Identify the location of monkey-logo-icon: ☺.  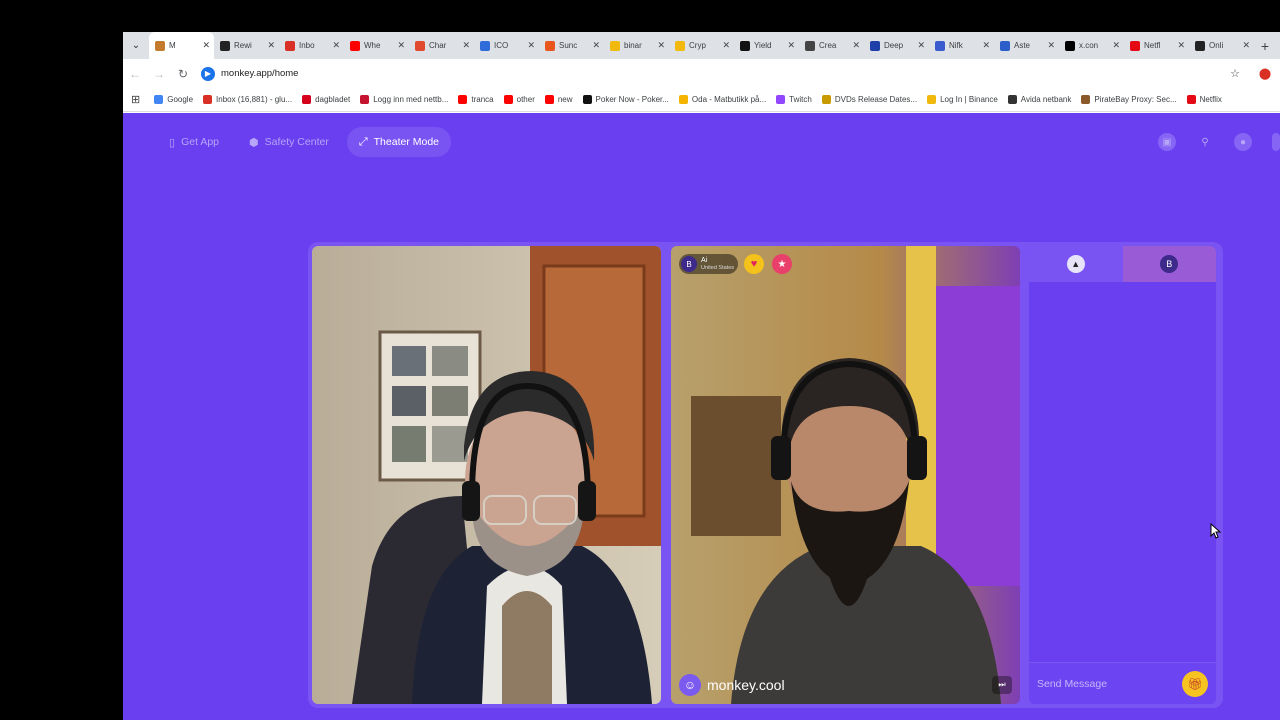
(690, 685).